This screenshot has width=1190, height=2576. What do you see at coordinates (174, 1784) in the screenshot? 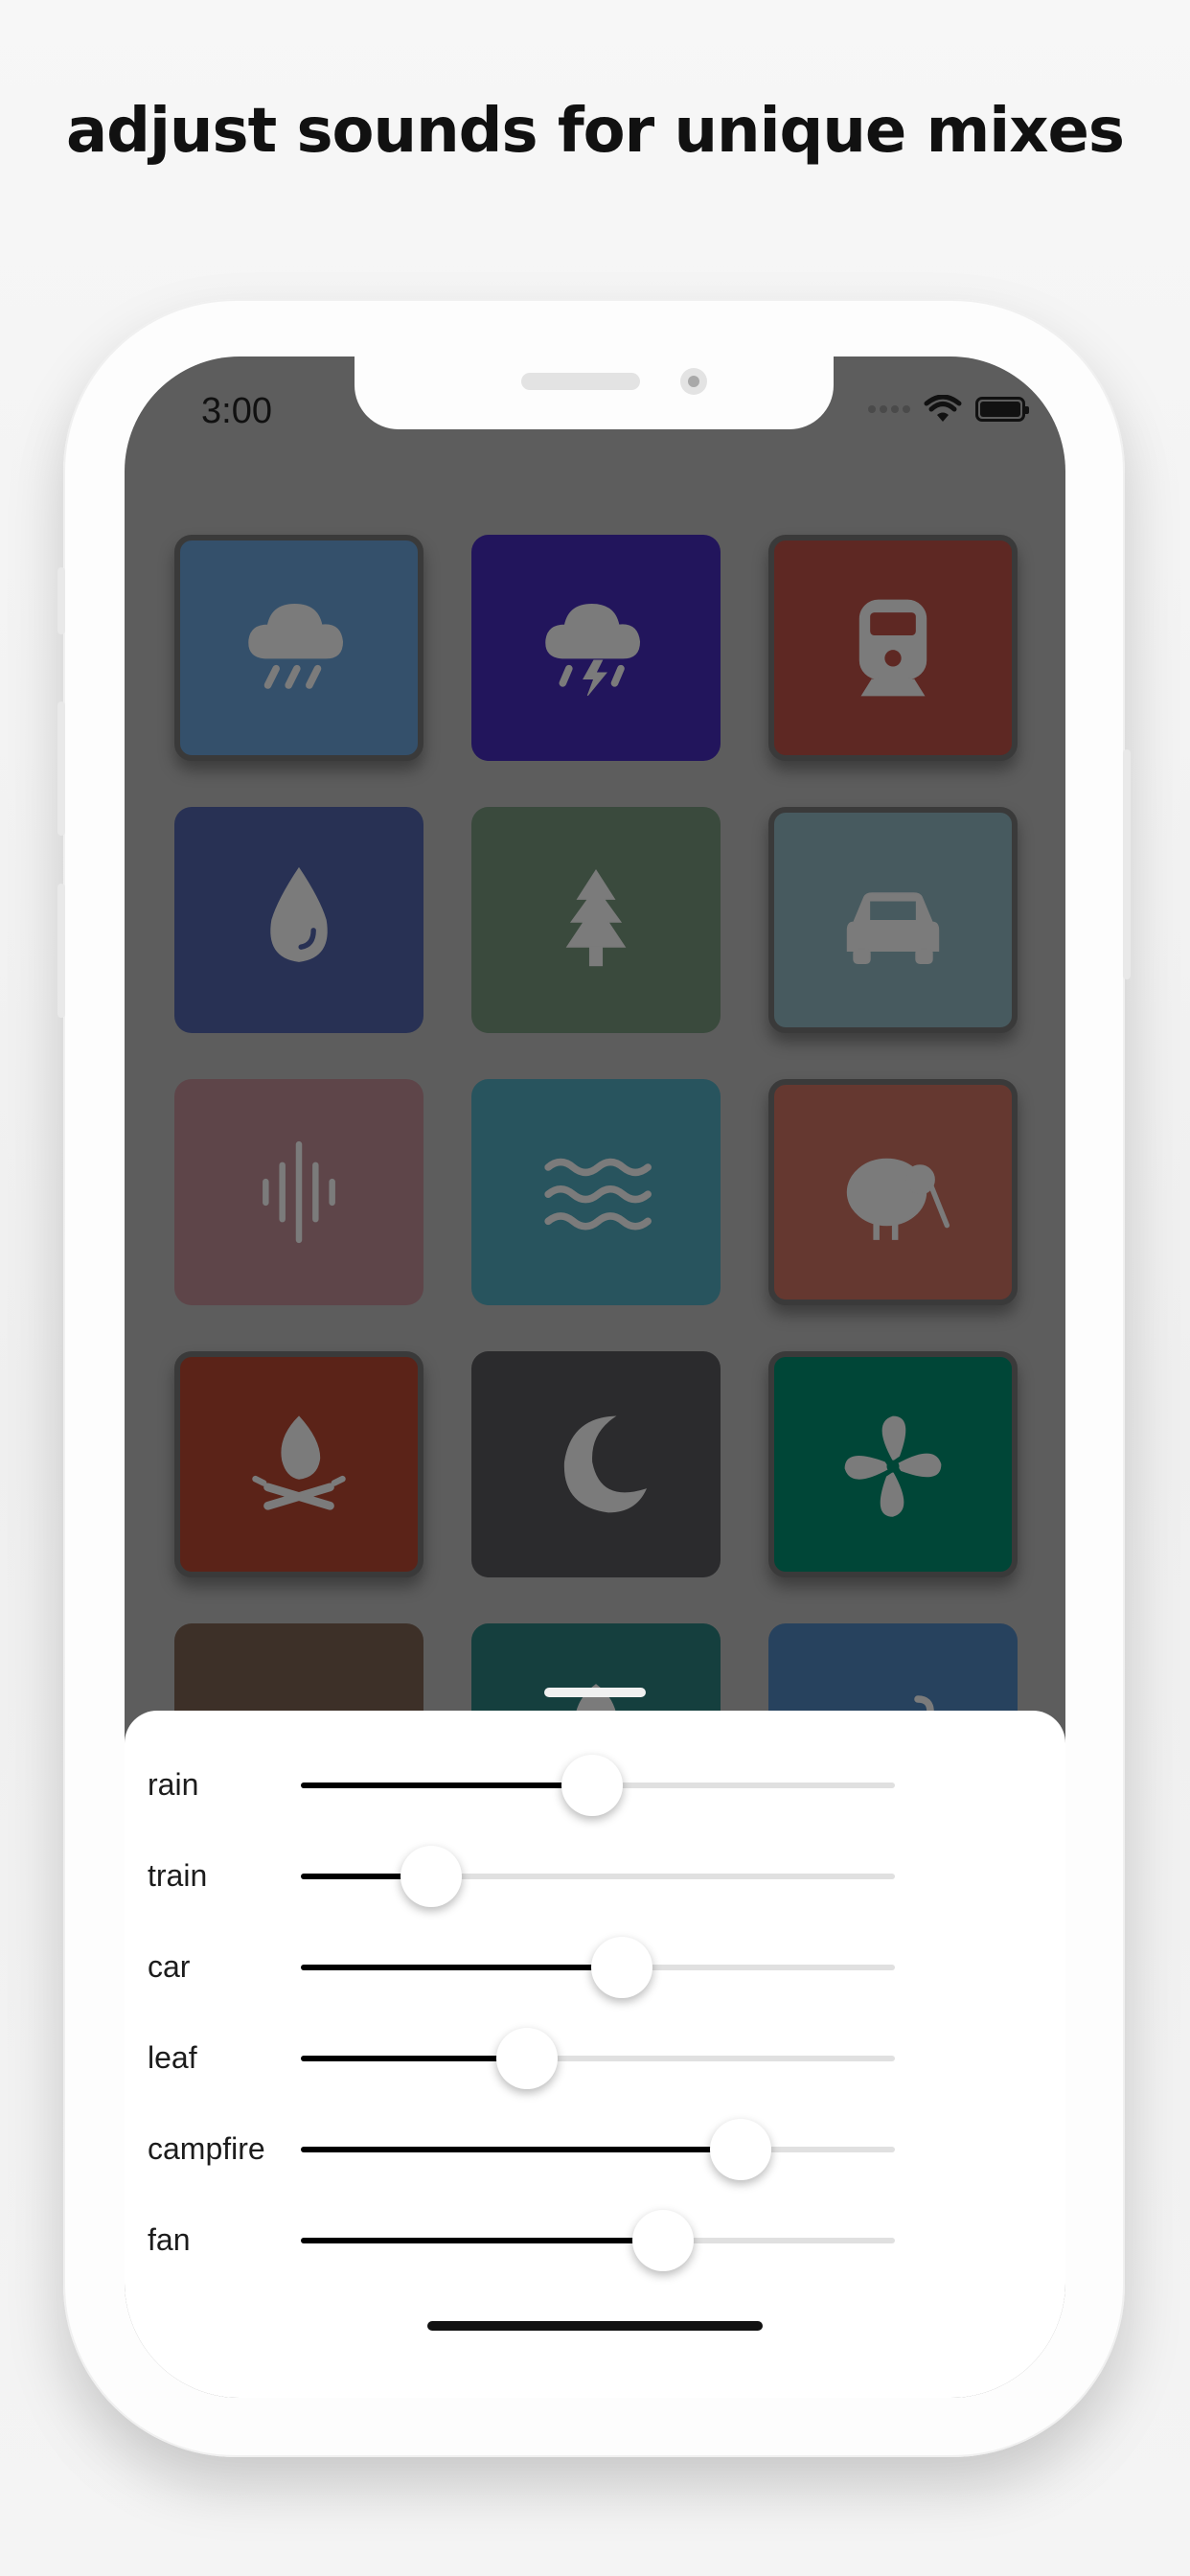
I see `slider-label: rain` at bounding box center [174, 1784].